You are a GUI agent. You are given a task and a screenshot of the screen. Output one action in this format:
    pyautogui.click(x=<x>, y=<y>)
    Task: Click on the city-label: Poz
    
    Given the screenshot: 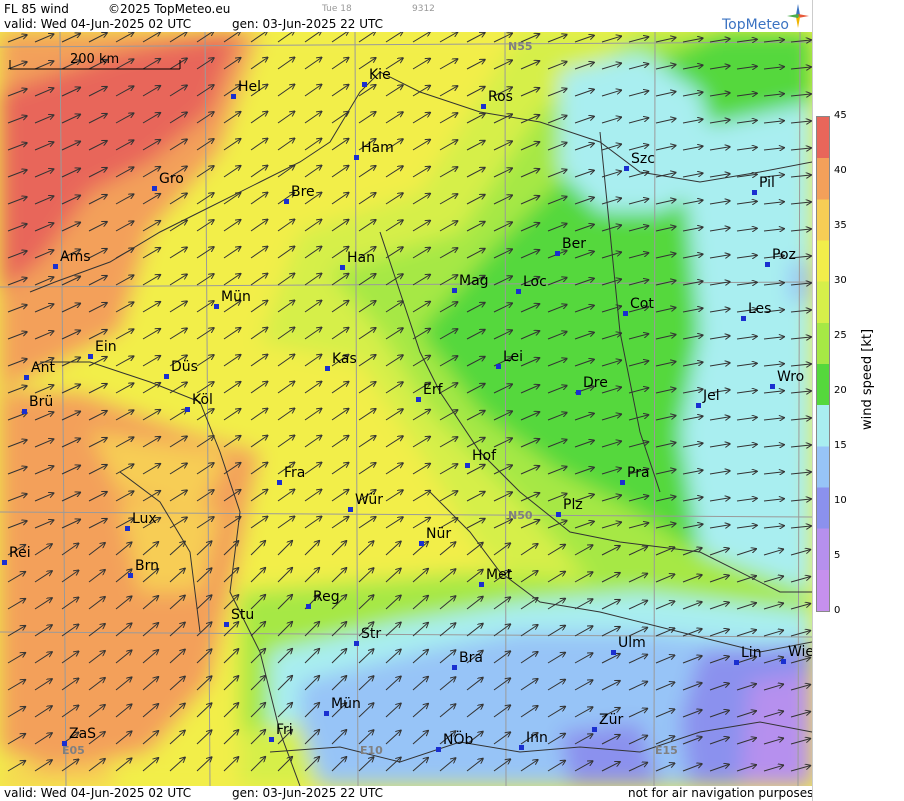 What is the action you would take?
    pyautogui.click(x=784, y=255)
    